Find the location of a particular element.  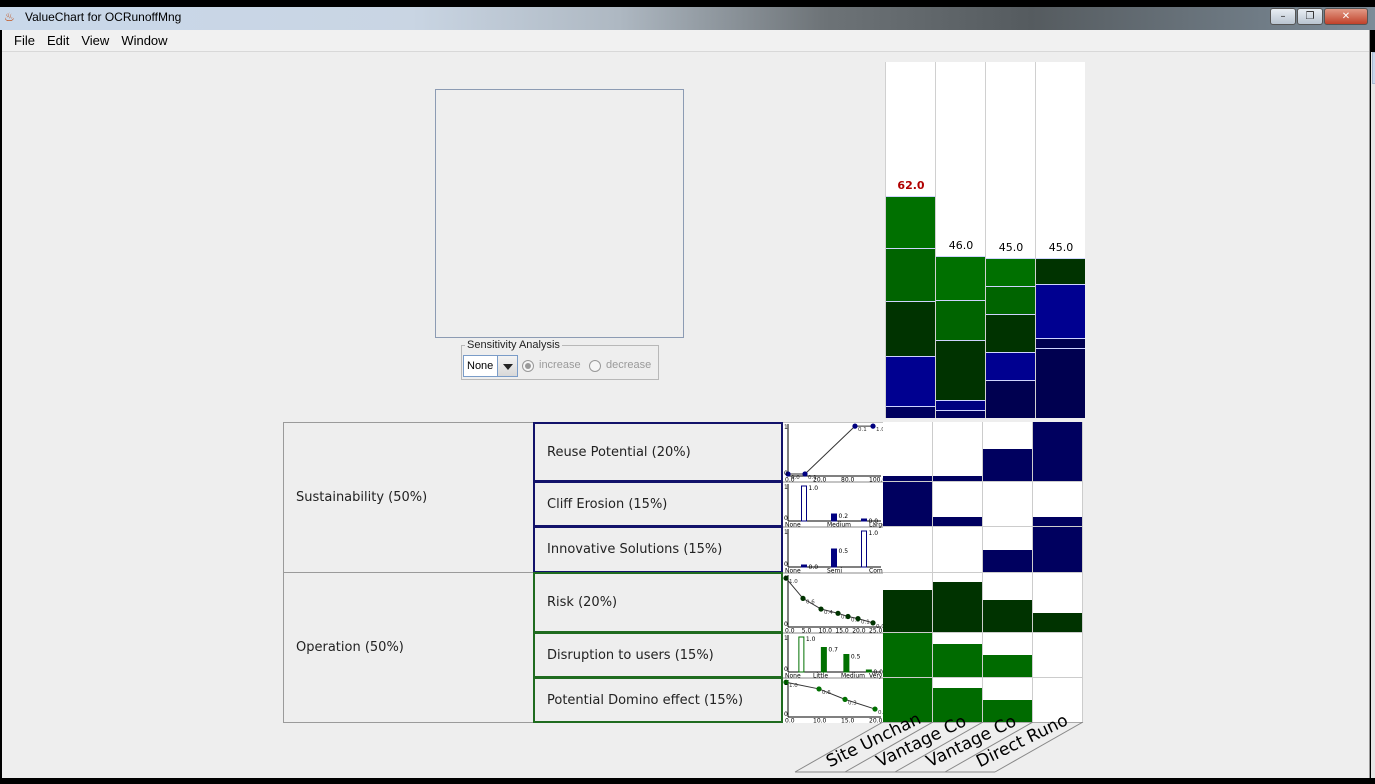

maximize-button: ❐ is located at coordinates (1310, 16).